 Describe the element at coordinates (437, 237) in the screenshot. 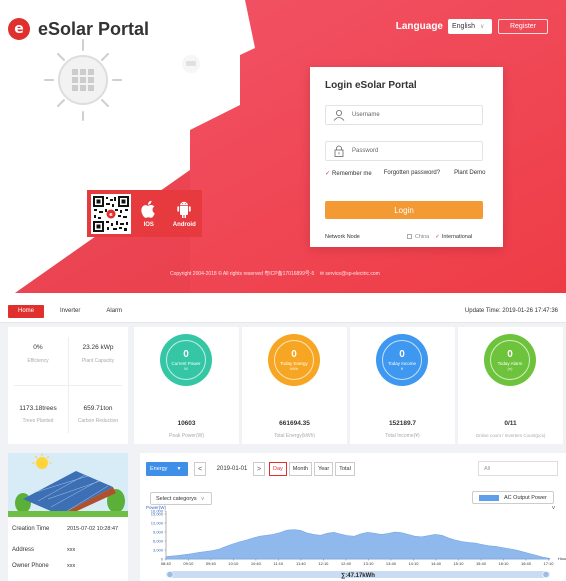

I see `check-icon: ✓` at that location.